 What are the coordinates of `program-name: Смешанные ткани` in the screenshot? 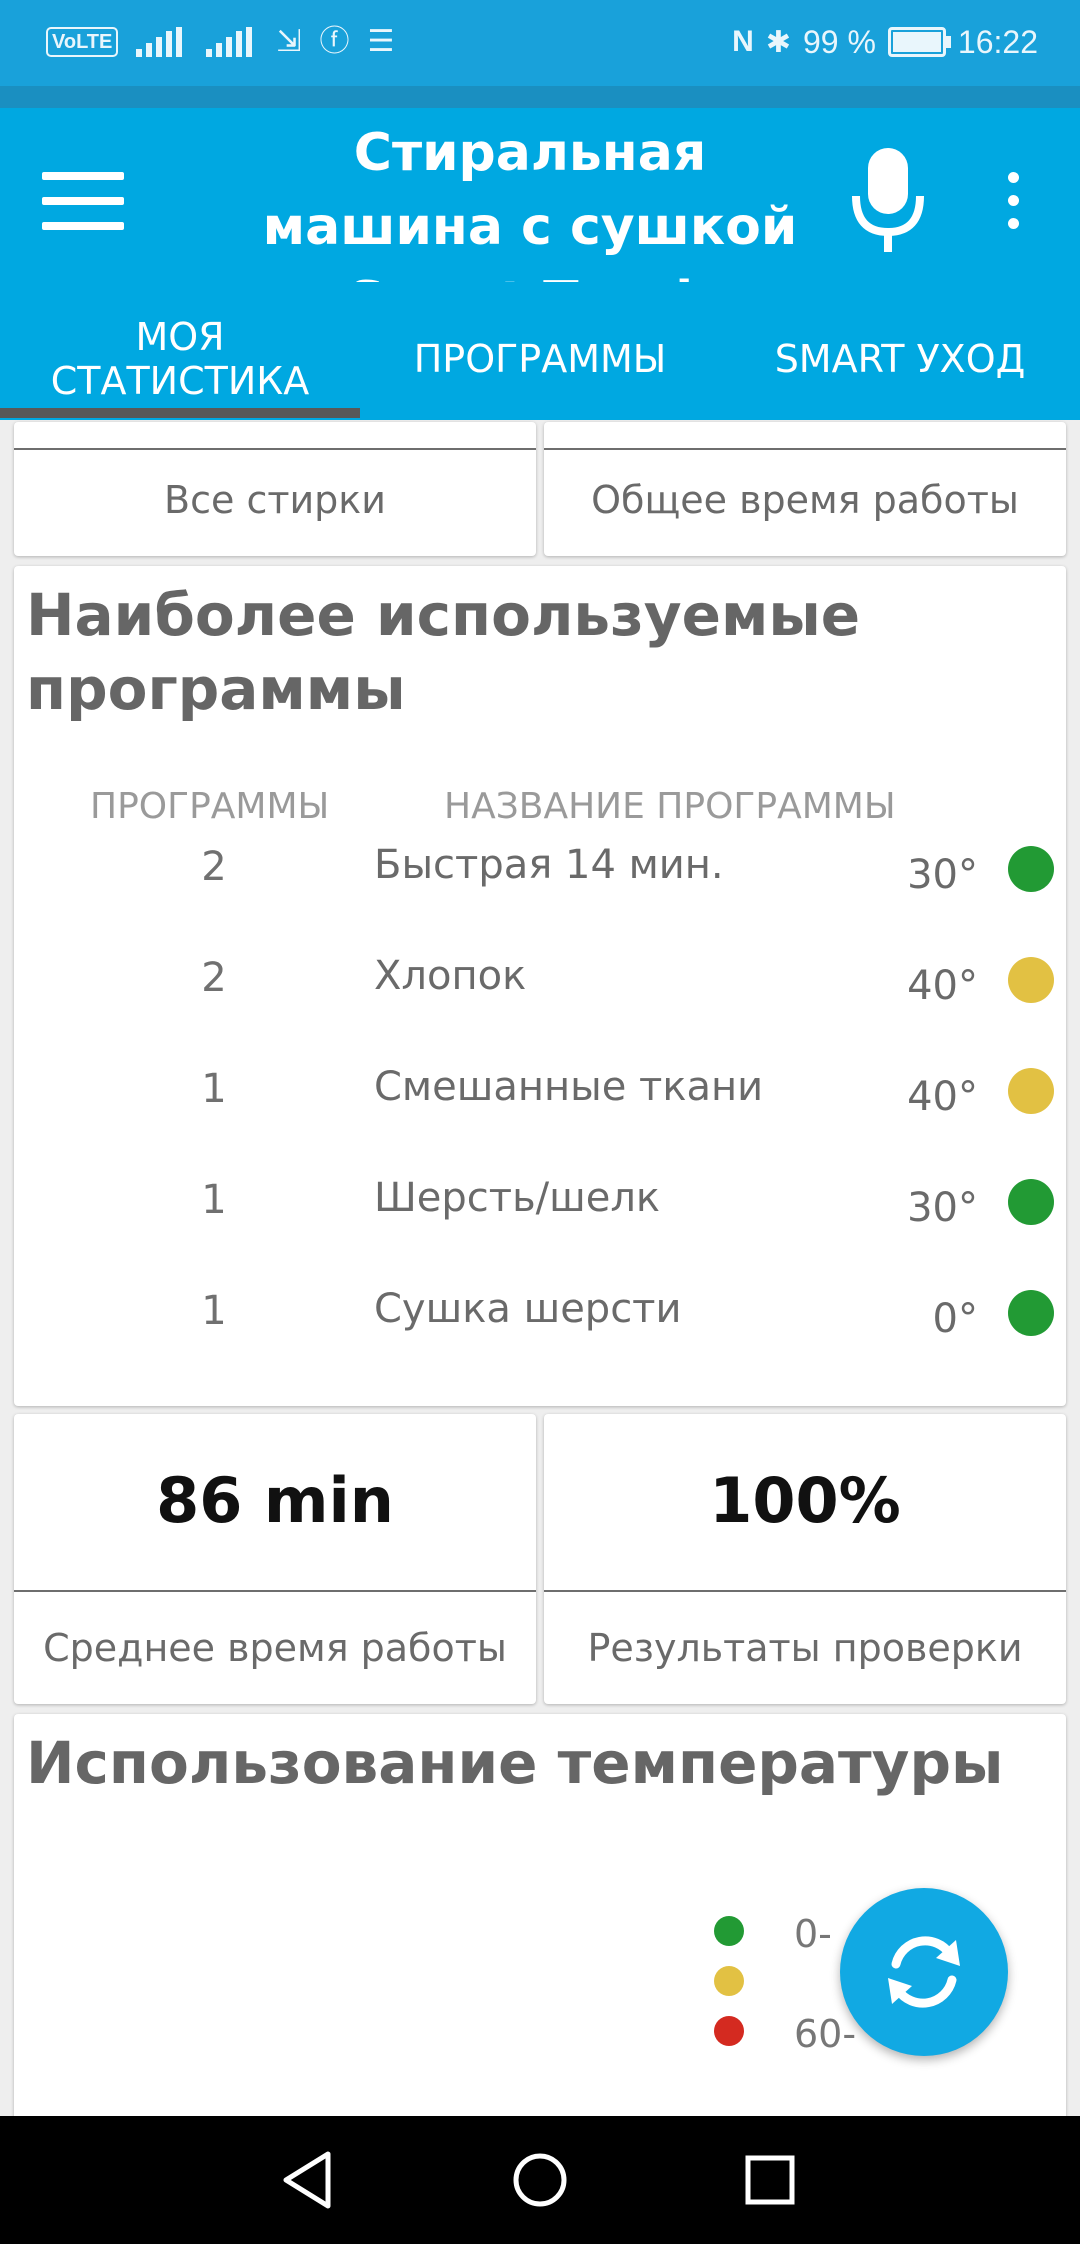 It's located at (569, 1087).